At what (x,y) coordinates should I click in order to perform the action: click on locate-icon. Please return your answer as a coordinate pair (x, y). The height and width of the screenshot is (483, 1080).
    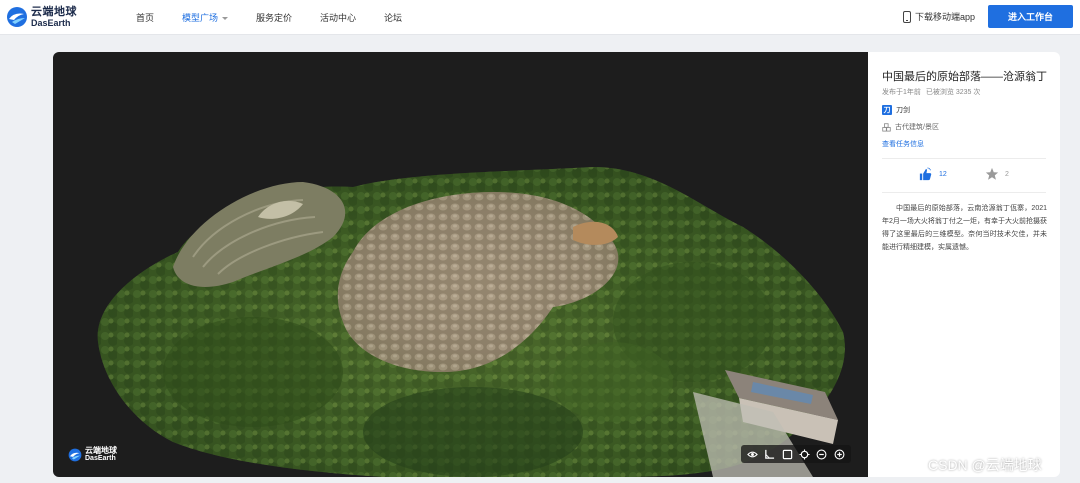
    Looking at the image, I should click on (805, 454).